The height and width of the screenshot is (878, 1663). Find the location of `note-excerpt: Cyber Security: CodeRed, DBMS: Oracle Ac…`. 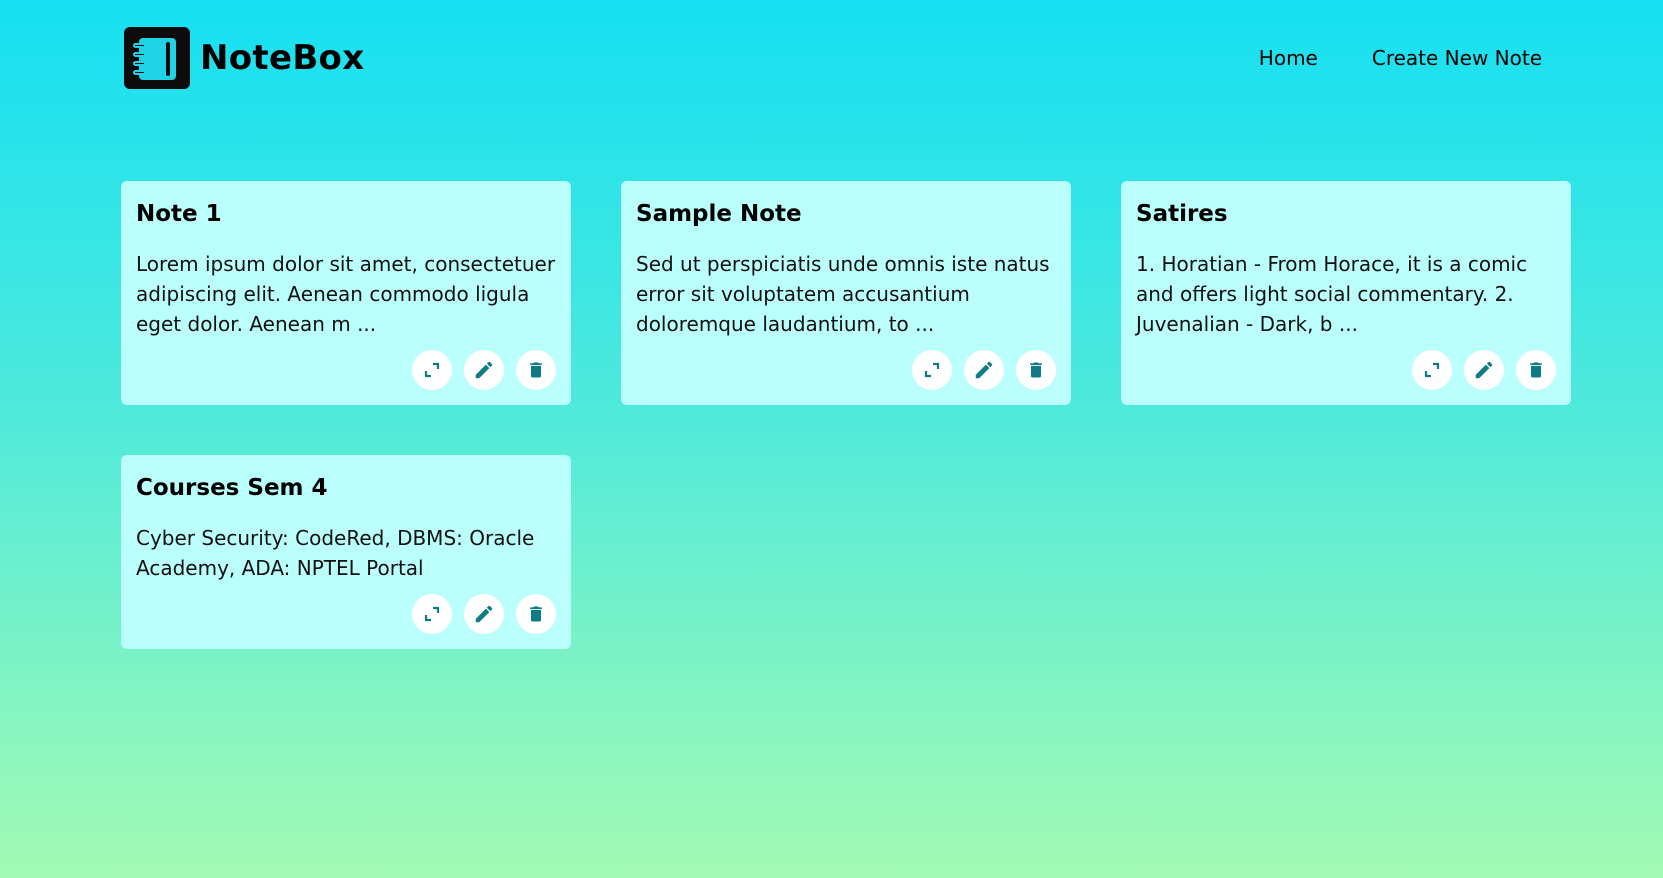

note-excerpt: Cyber Security: CodeRed, DBMS: Oracle Ac… is located at coordinates (335, 553).